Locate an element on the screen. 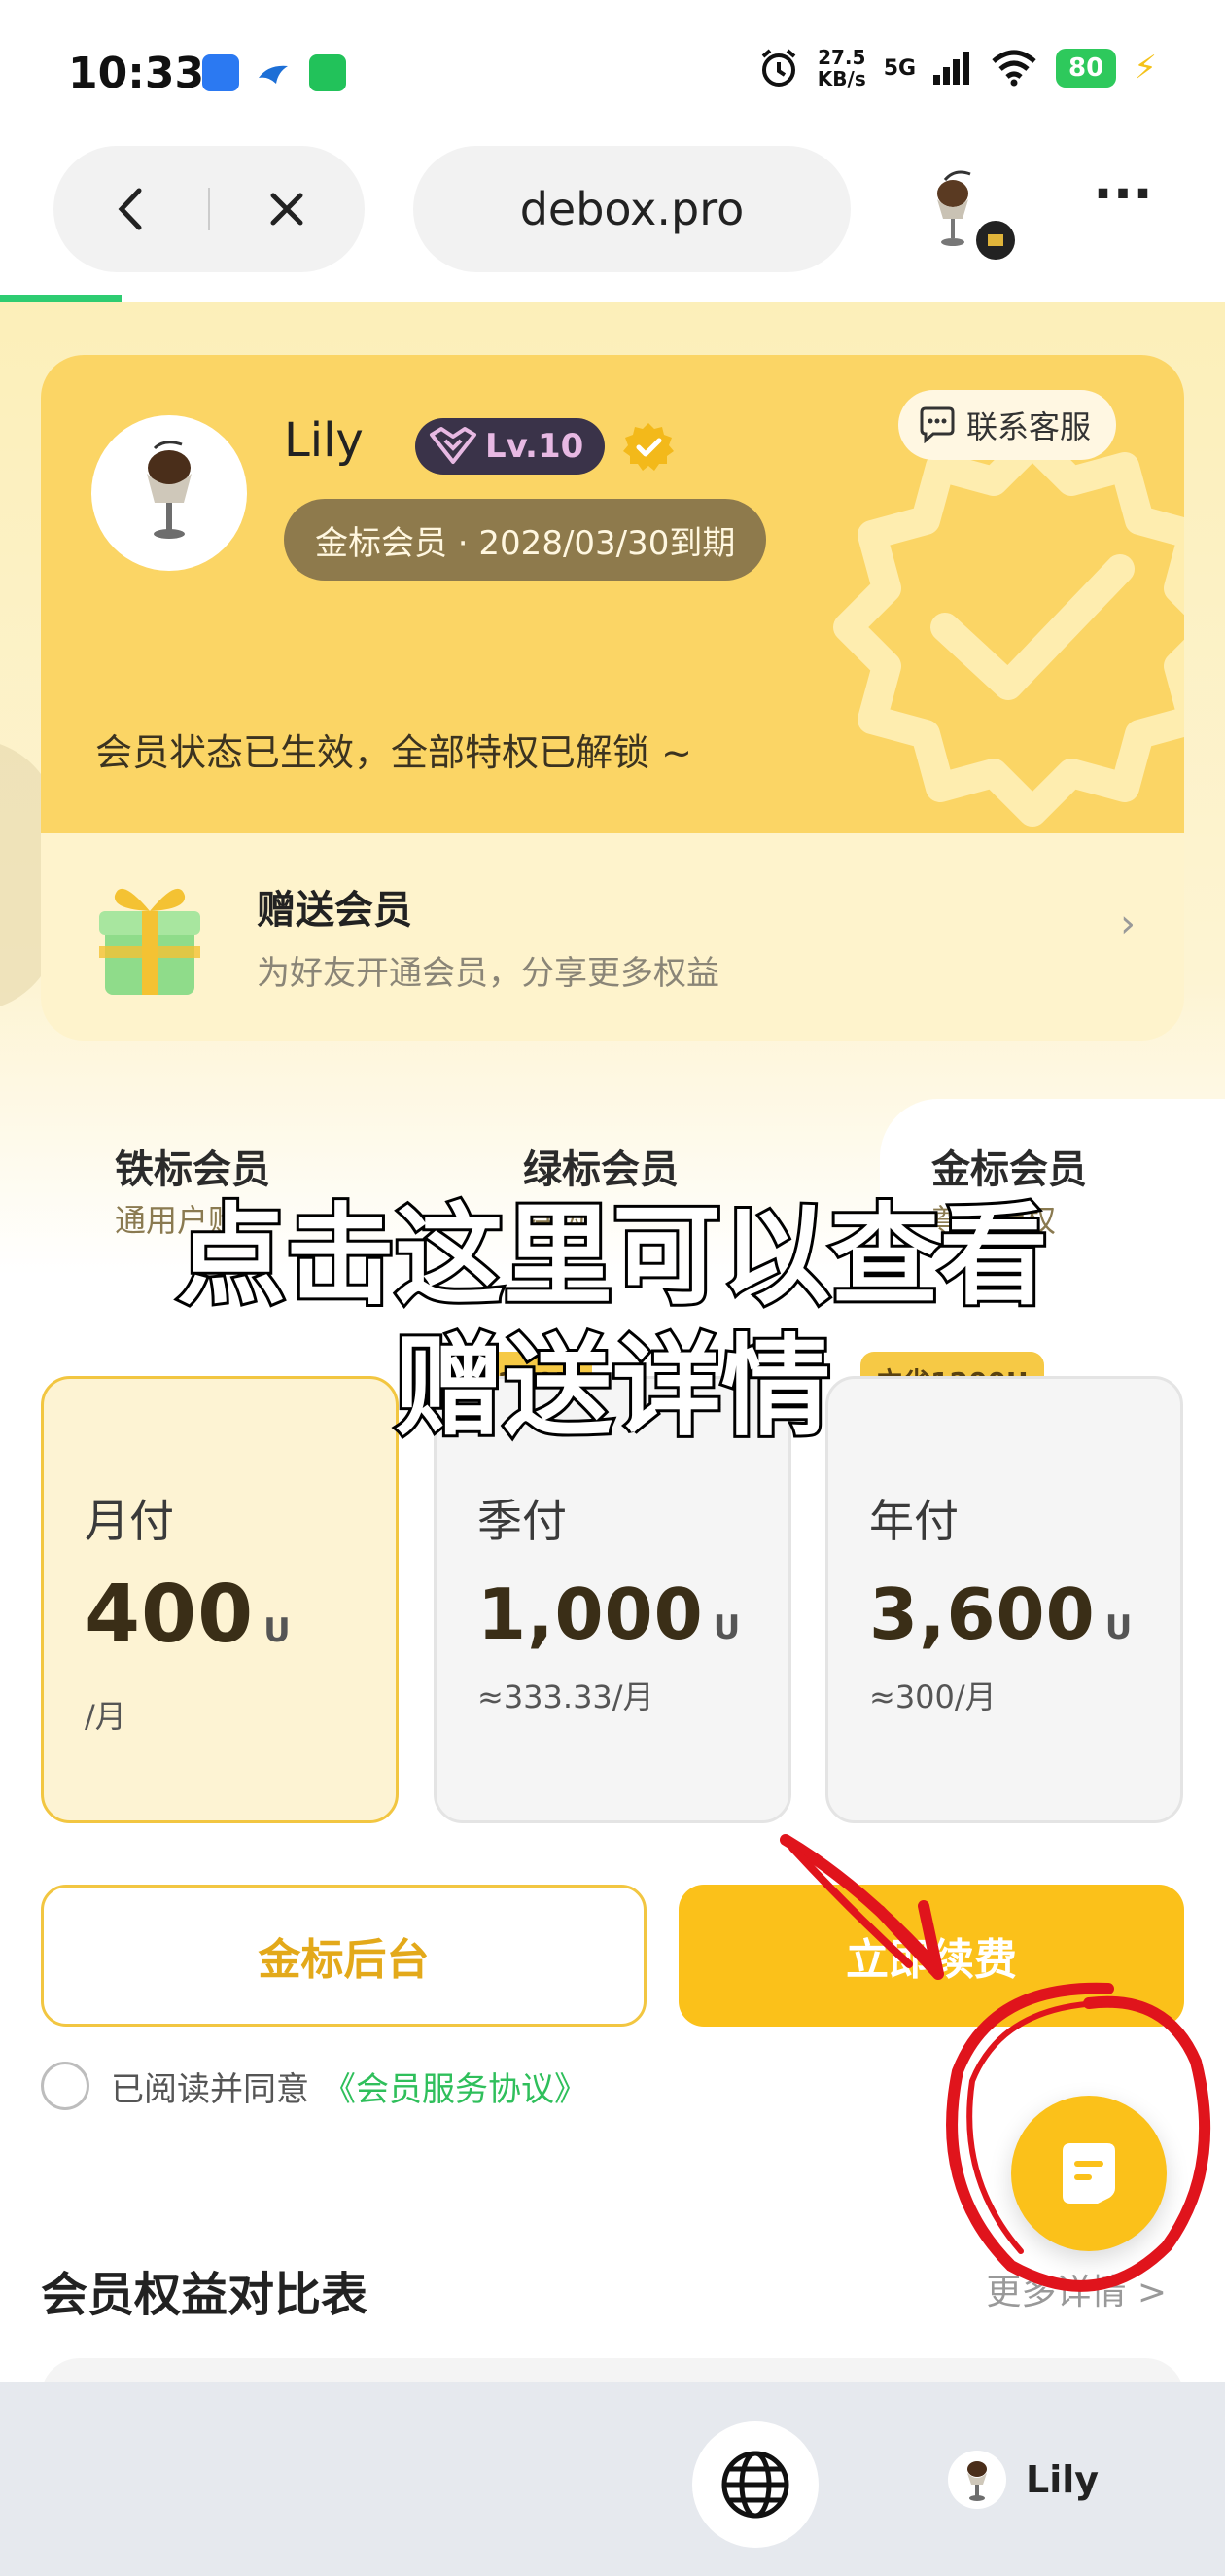 The image size is (1225, 2576). level-badge: Lv.10 is located at coordinates (510, 446).